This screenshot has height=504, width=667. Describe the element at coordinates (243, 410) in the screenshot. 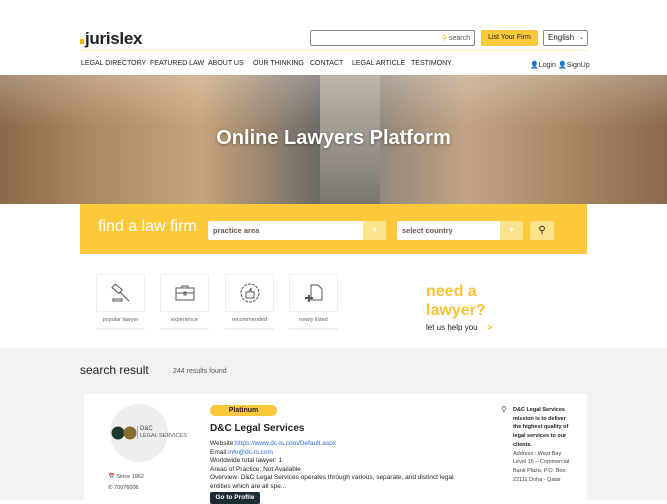

I see `tier-badge: Platinum` at that location.